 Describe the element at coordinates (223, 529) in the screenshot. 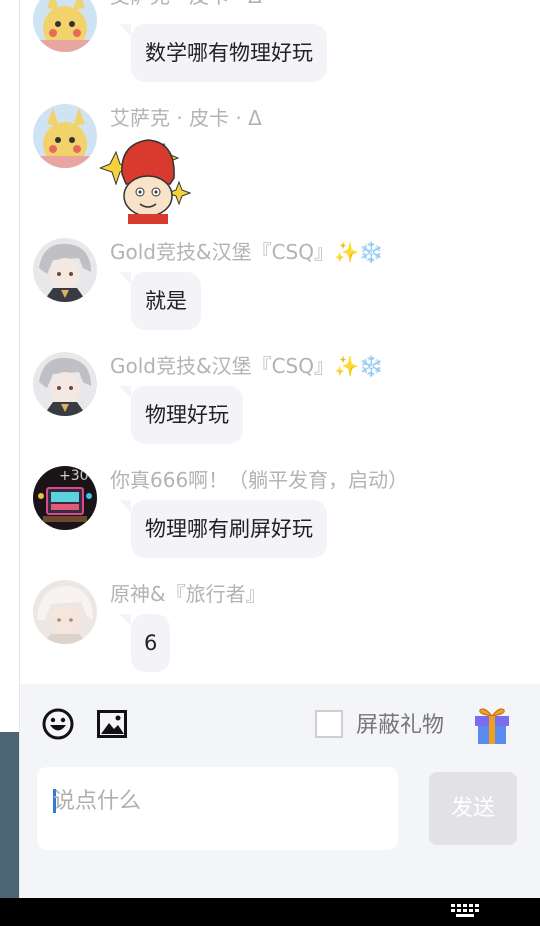

I see `message-bubble: 物理哪有刷屏好玩` at that location.